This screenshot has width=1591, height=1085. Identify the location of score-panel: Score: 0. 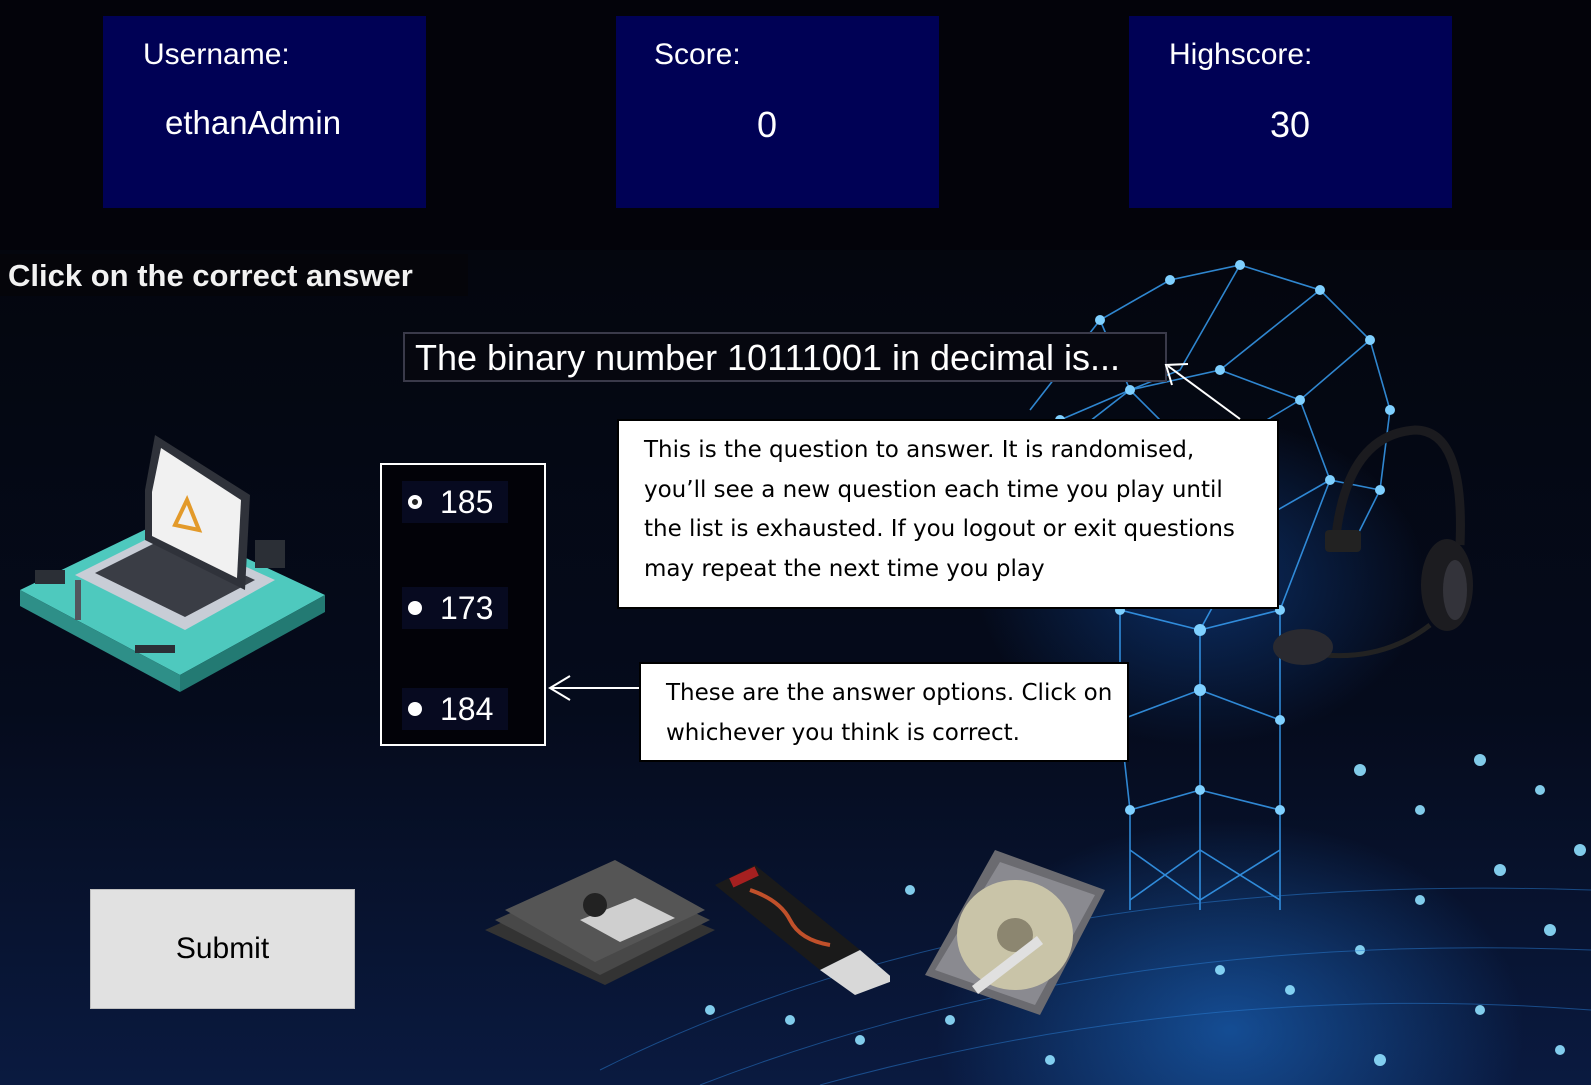
(777, 112).